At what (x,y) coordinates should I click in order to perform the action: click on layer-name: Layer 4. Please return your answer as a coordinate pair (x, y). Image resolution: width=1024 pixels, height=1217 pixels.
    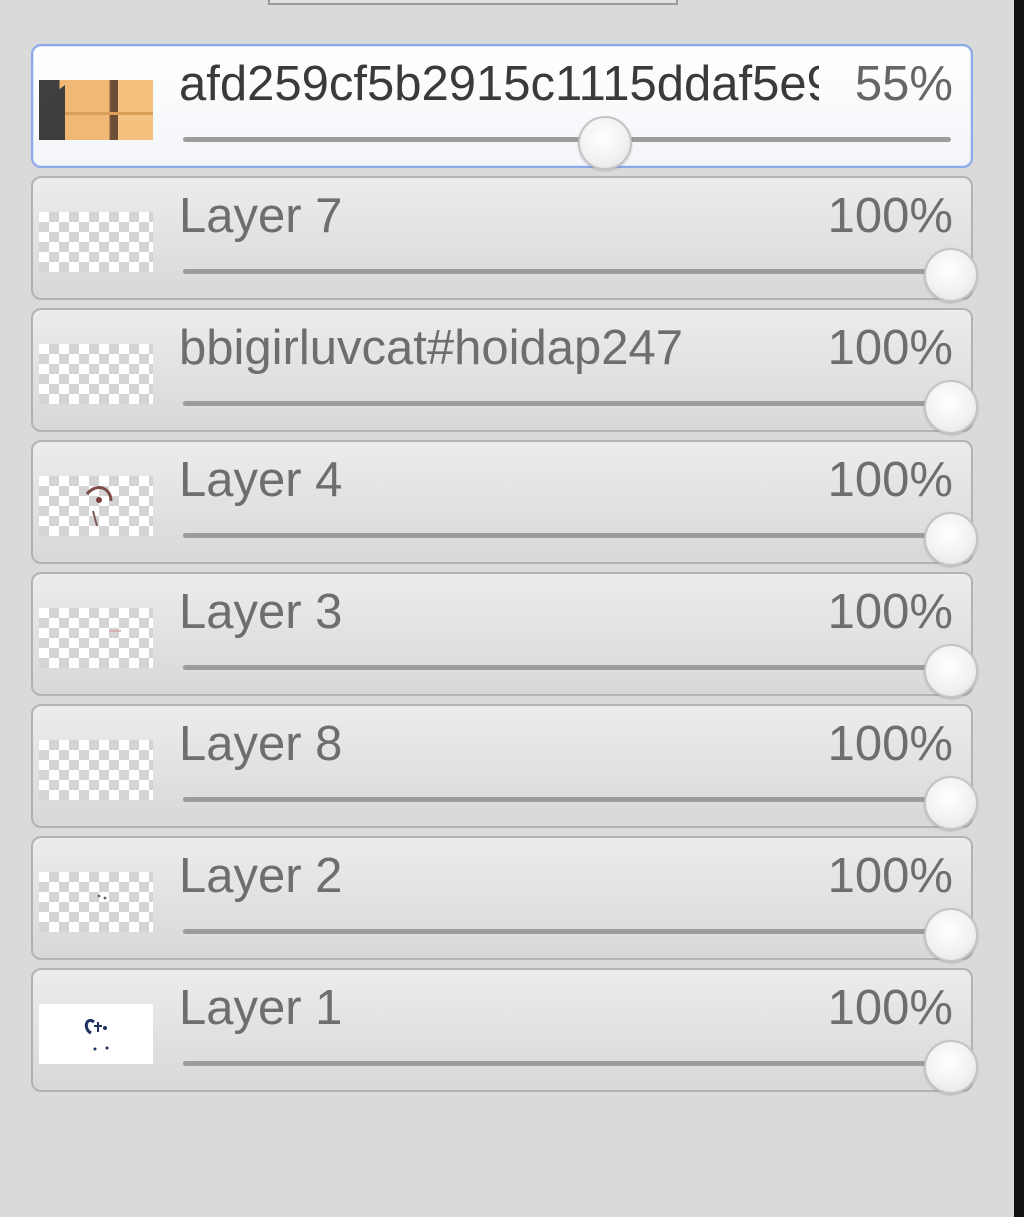
    Looking at the image, I should click on (504, 480).